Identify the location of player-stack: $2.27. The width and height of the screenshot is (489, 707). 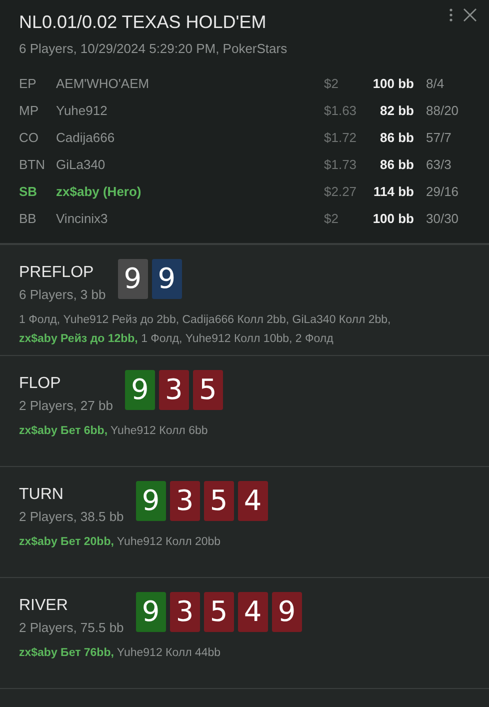
(341, 192).